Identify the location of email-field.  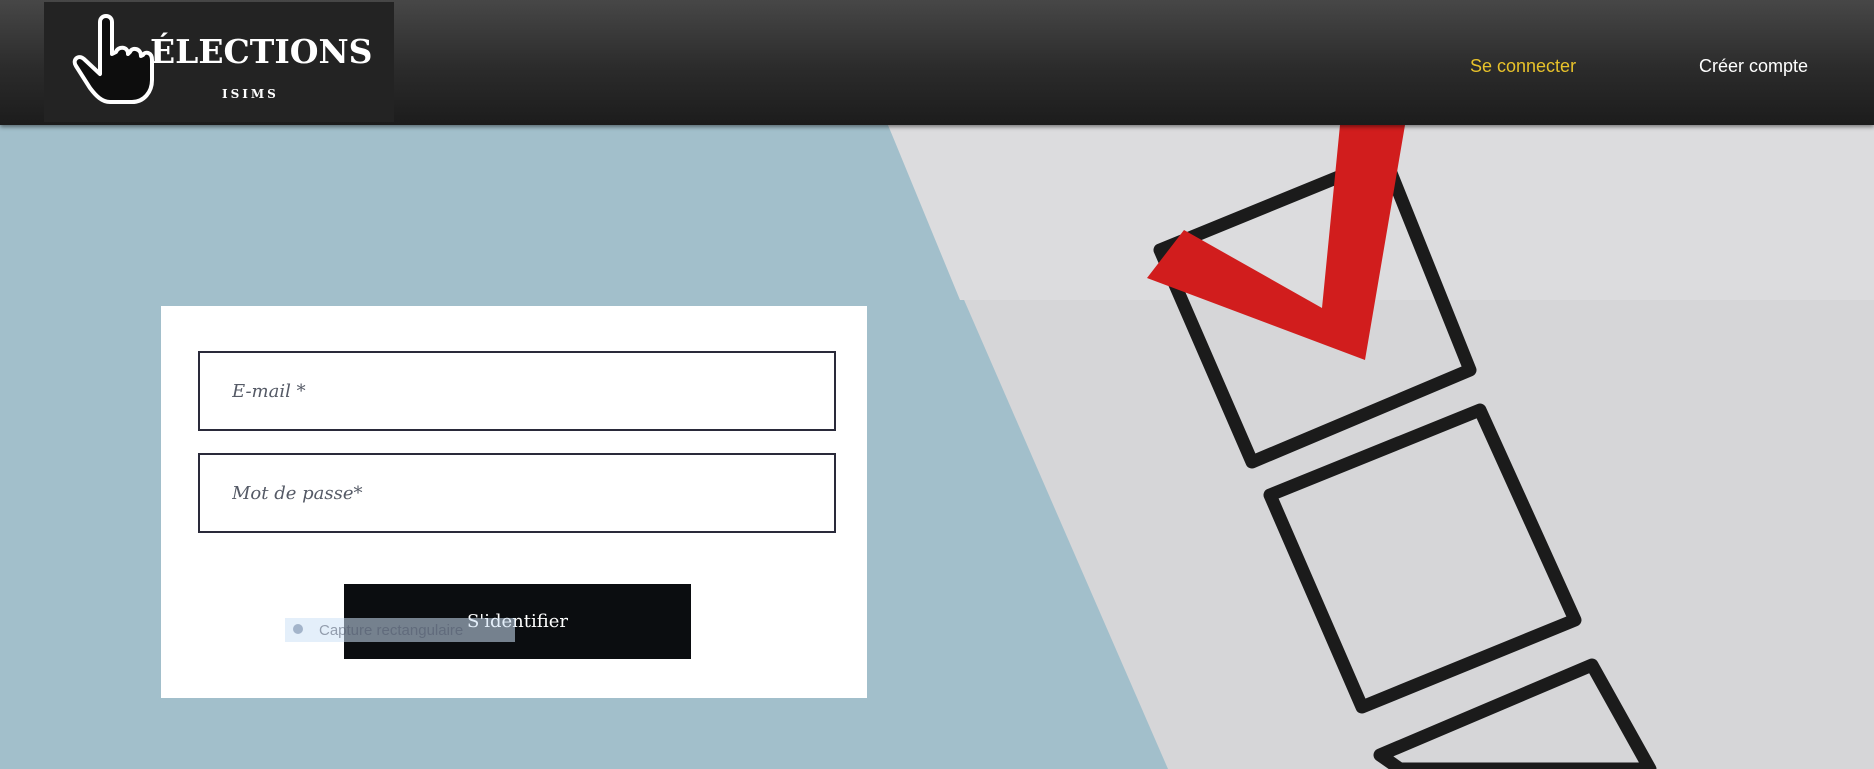
(517, 391).